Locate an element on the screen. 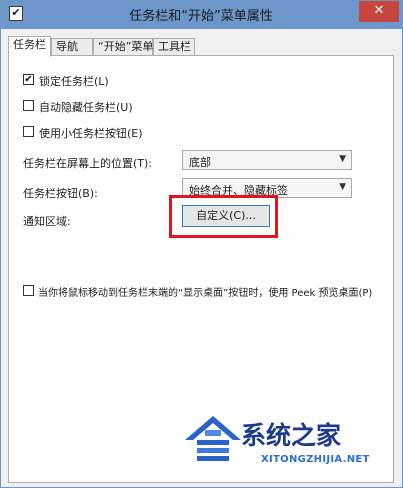  taskbar-buttons-label: 任务栏按钮(B): is located at coordinates (60, 193).